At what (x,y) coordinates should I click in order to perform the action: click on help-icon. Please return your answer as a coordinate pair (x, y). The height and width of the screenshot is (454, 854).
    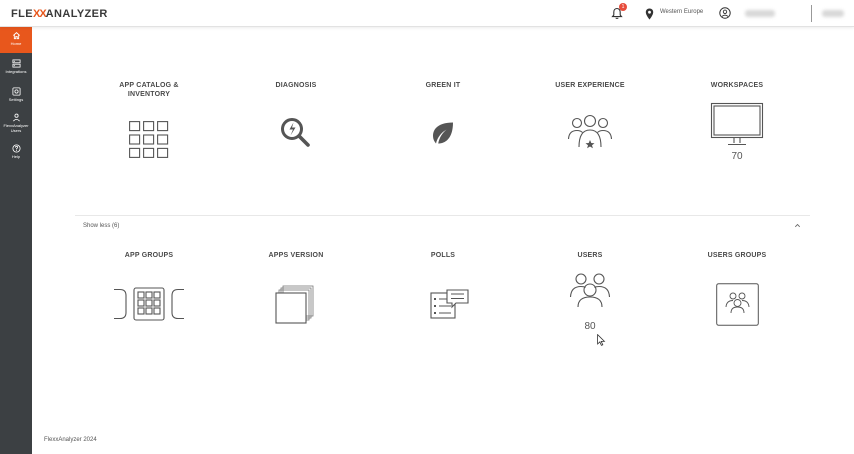
    Looking at the image, I should click on (16, 148).